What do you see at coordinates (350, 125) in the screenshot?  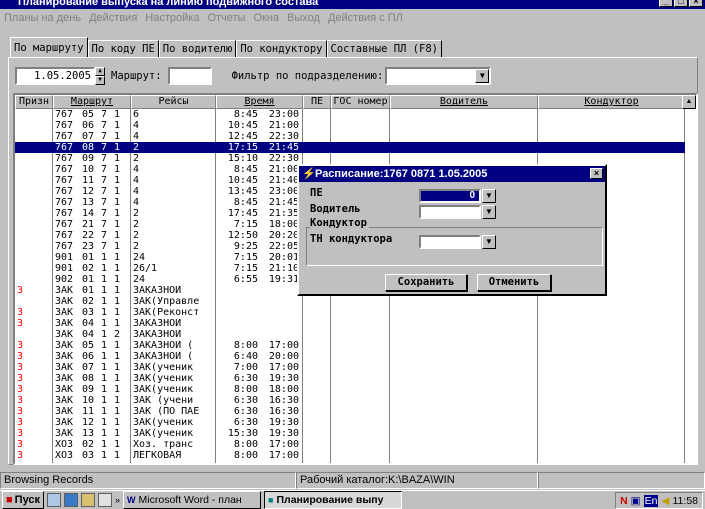 I see `table-row: 767 06 7 1 4 10:45 21:00` at bounding box center [350, 125].